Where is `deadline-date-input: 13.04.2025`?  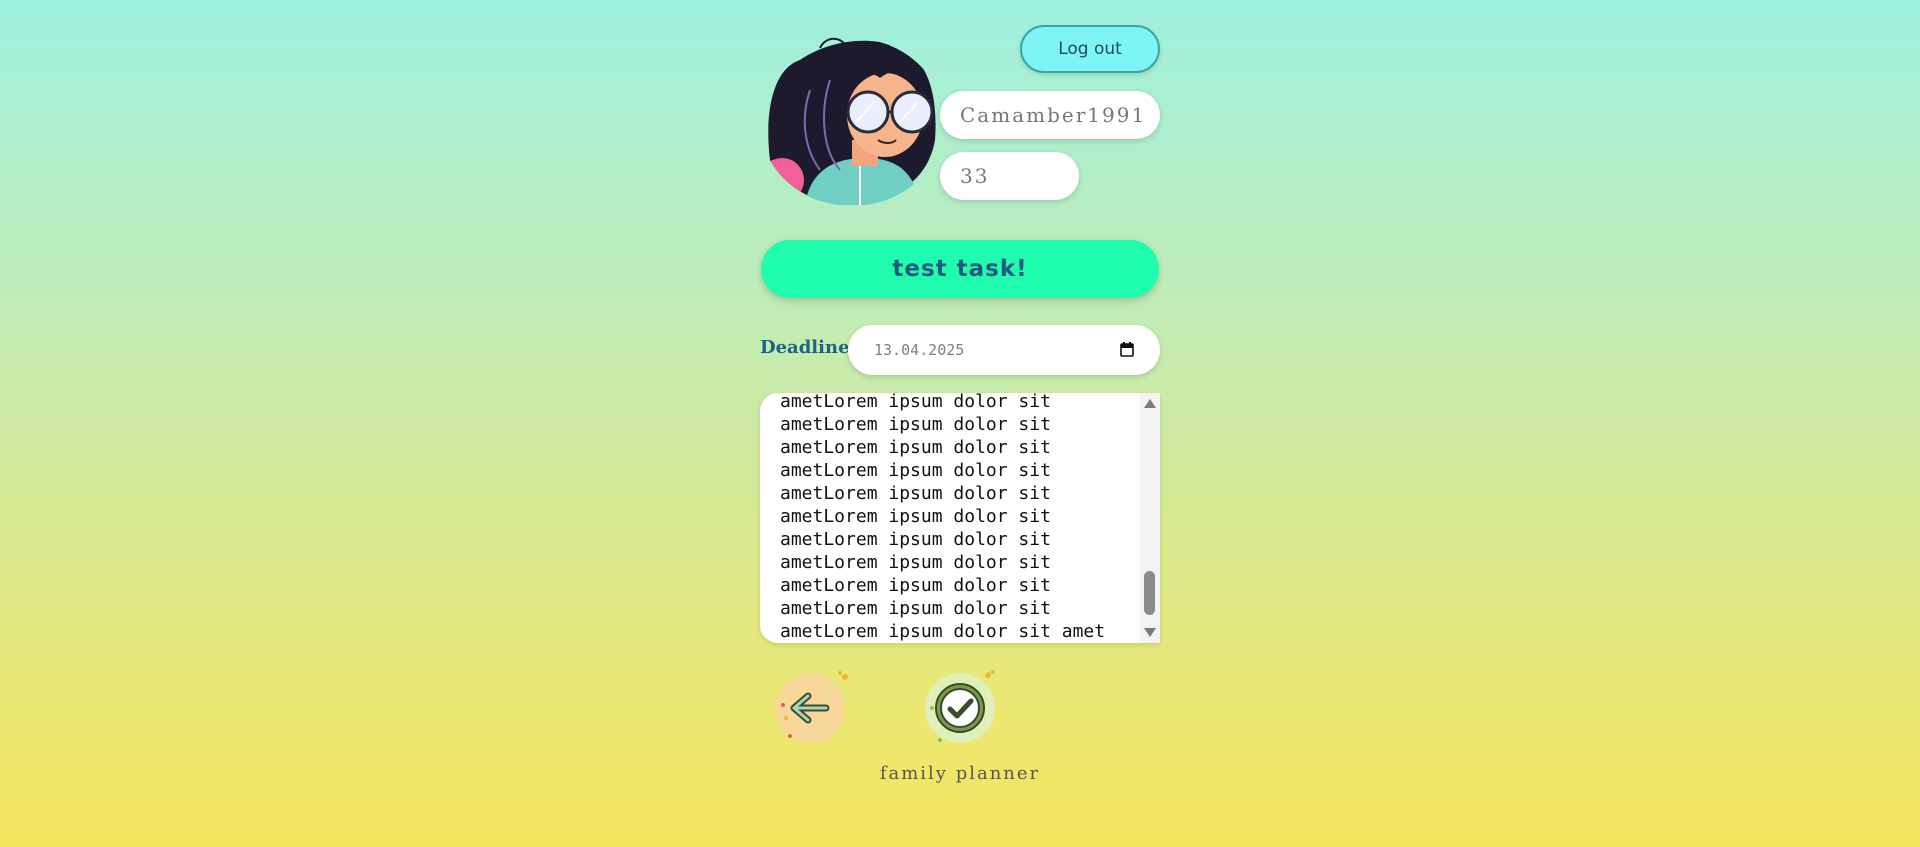 deadline-date-input: 13.04.2025 is located at coordinates (1004, 350).